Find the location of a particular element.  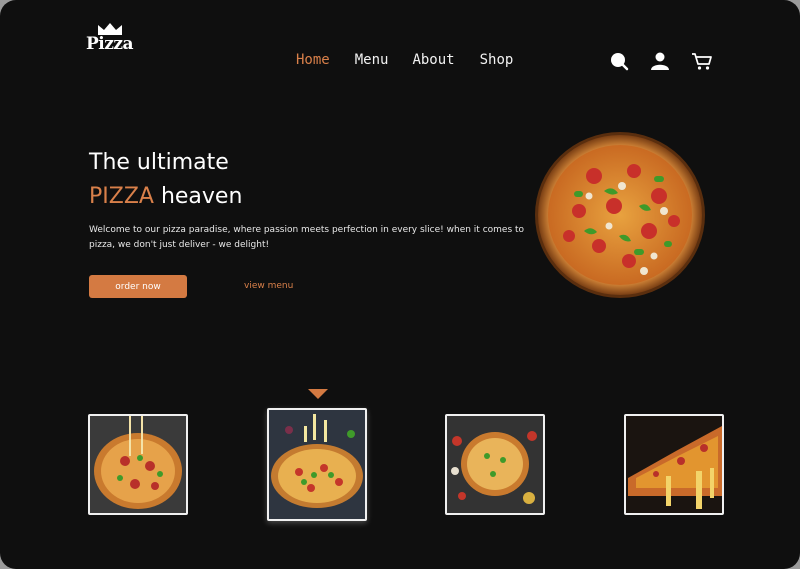

nav-item-about: About is located at coordinates (433, 60).